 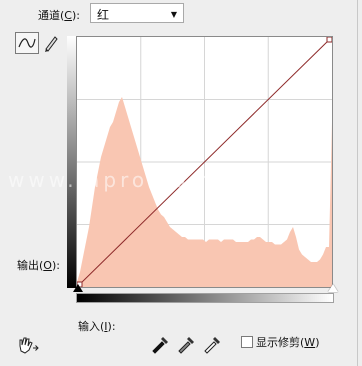 I want to click on channel-select: 红 ▼, so click(x=137, y=13).